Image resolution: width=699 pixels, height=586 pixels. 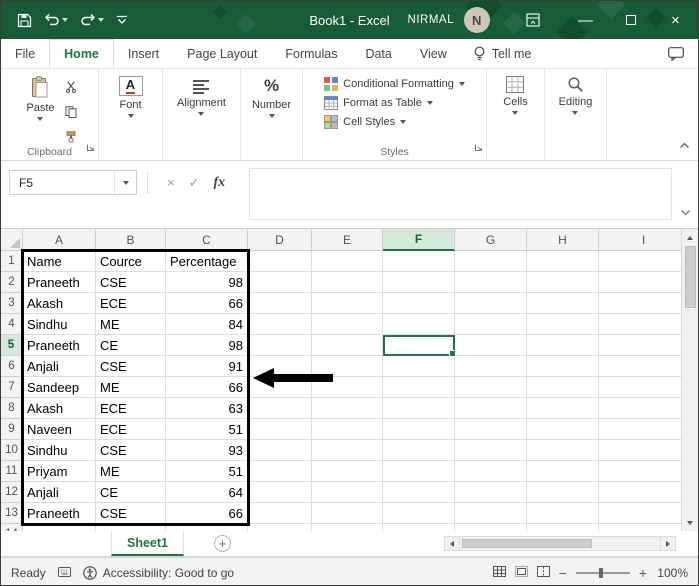 I want to click on cell-H1, so click(x=563, y=261).